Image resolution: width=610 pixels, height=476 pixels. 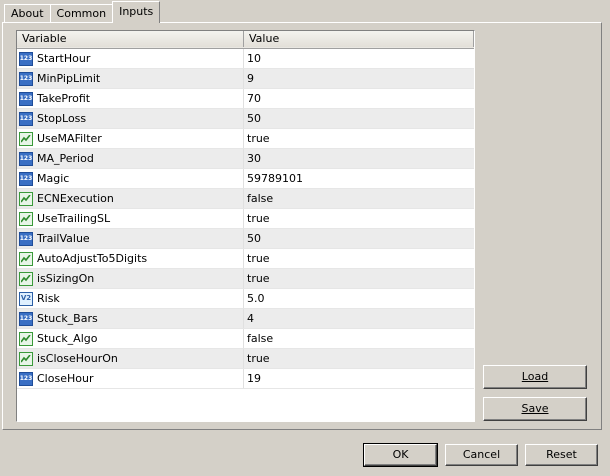 What do you see at coordinates (27, 13) in the screenshot?
I see `tab-about: About` at bounding box center [27, 13].